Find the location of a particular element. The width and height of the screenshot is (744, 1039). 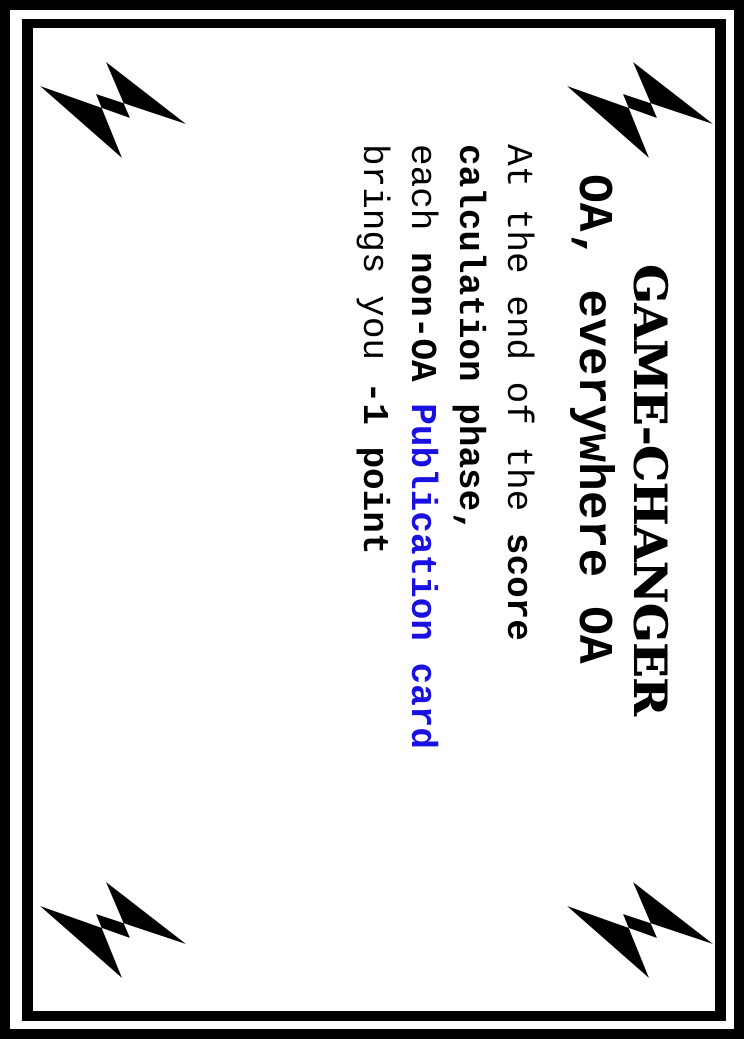

rules-keyword-non-oa: non-OA is located at coordinates (421, 317).